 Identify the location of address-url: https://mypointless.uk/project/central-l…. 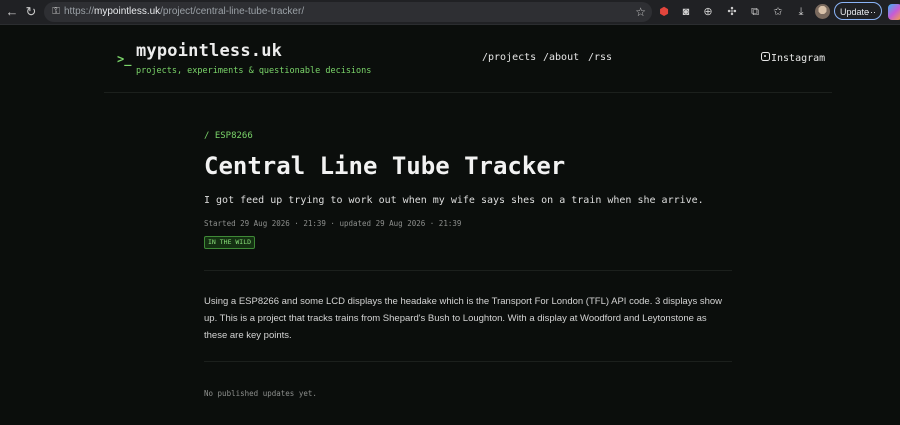
(184, 11).